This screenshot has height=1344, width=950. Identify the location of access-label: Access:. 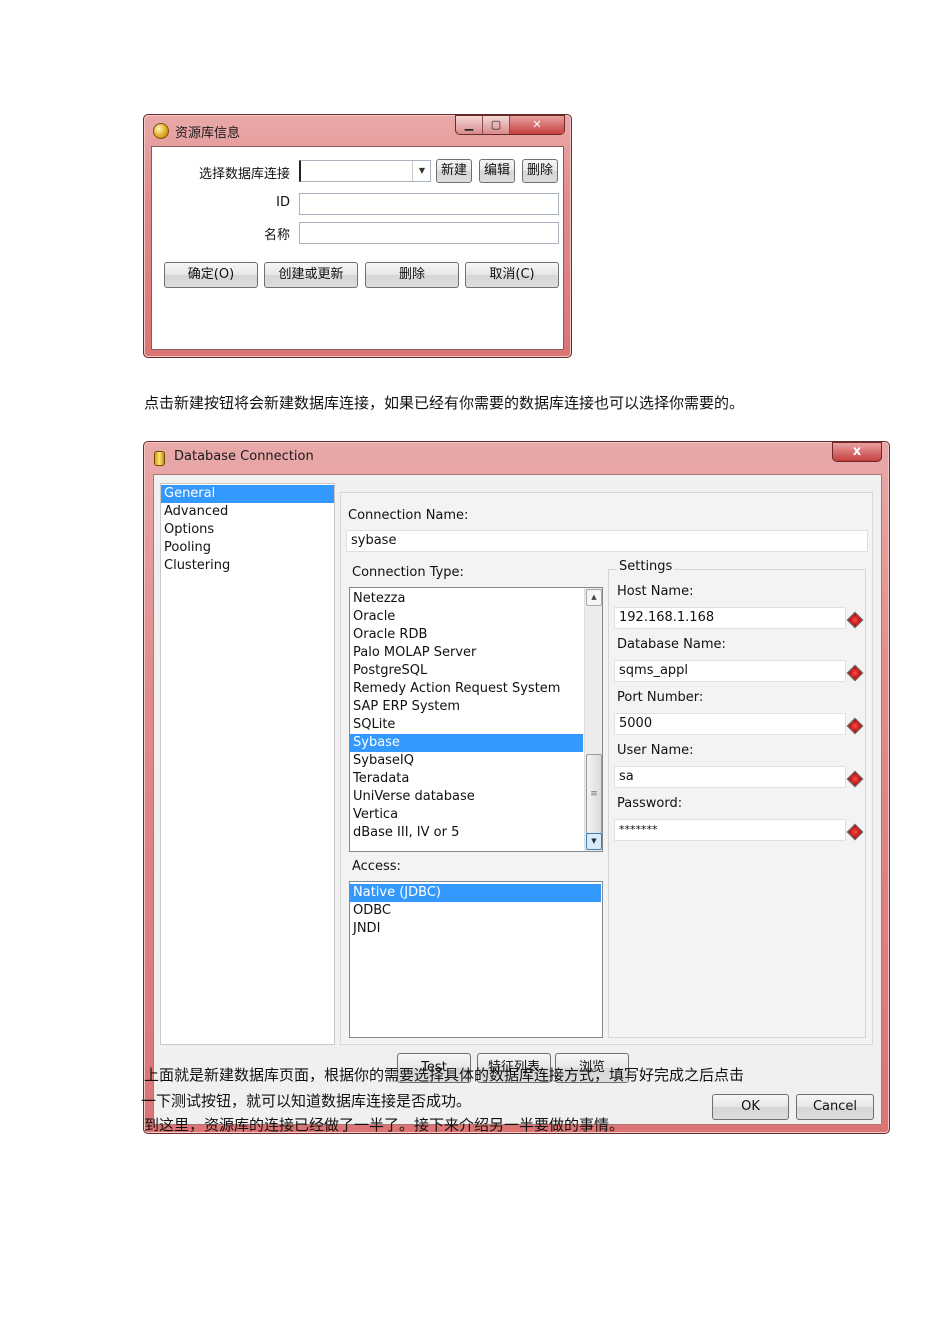
(376, 866).